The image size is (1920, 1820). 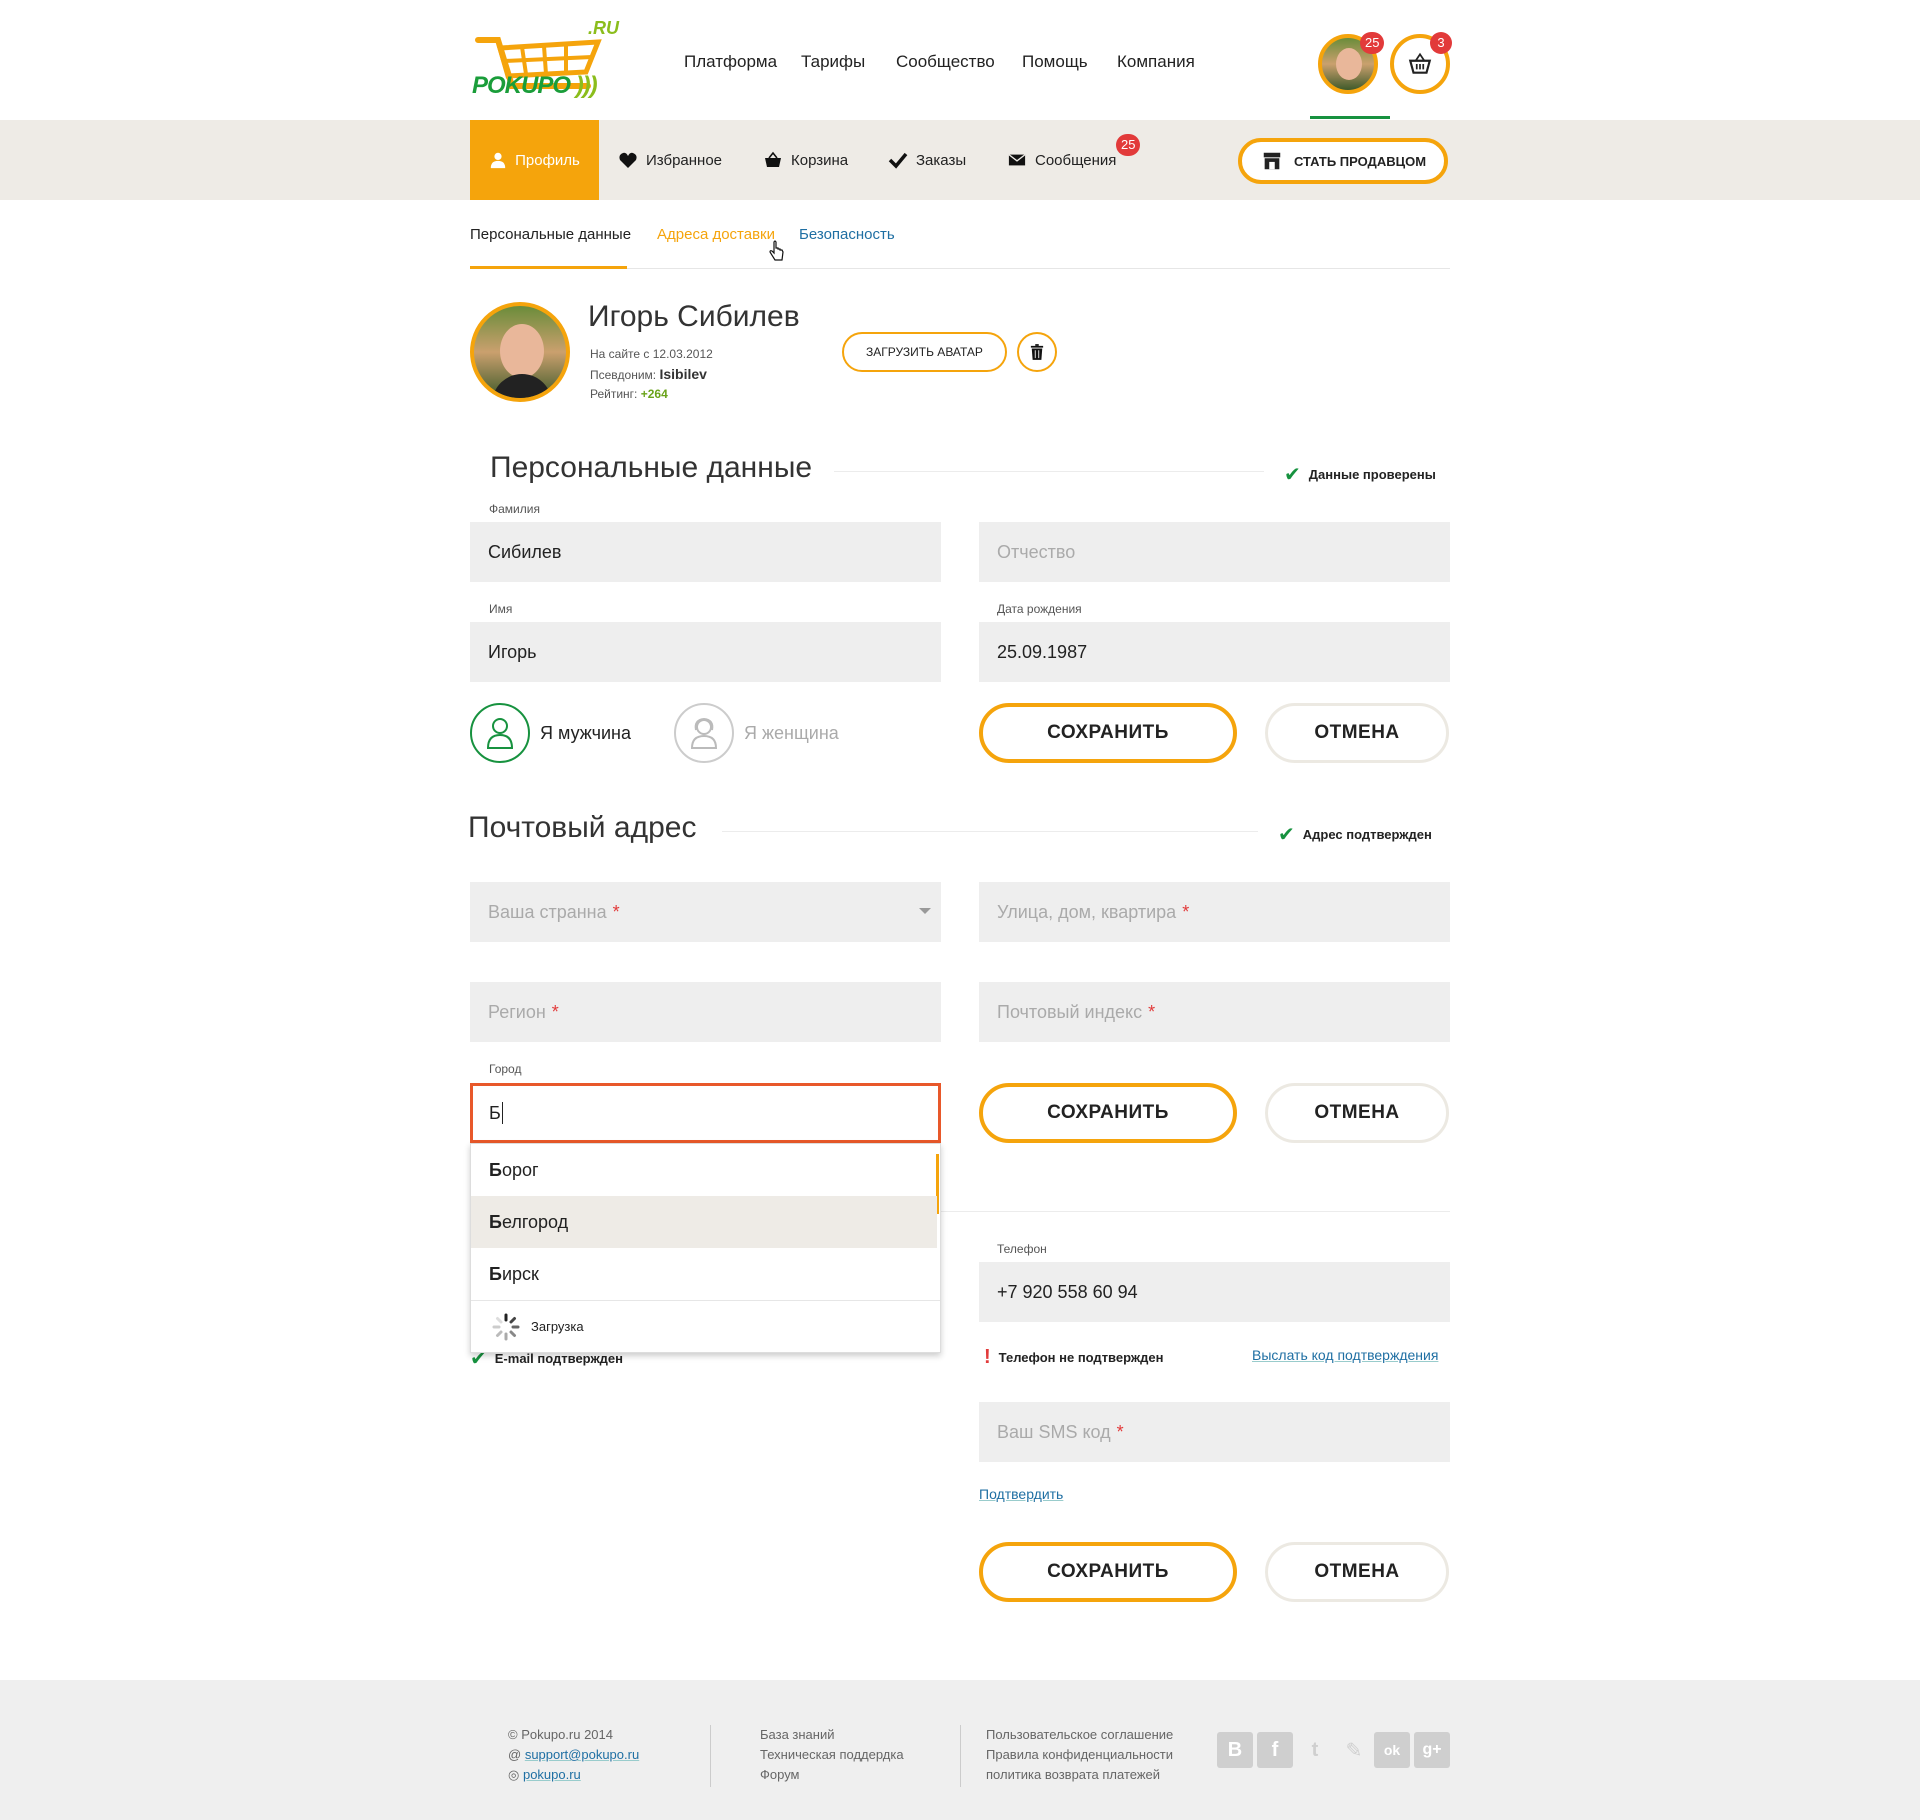 What do you see at coordinates (1108, 1113) in the screenshot?
I see `address-save-button: СОХРАНИТЬ` at bounding box center [1108, 1113].